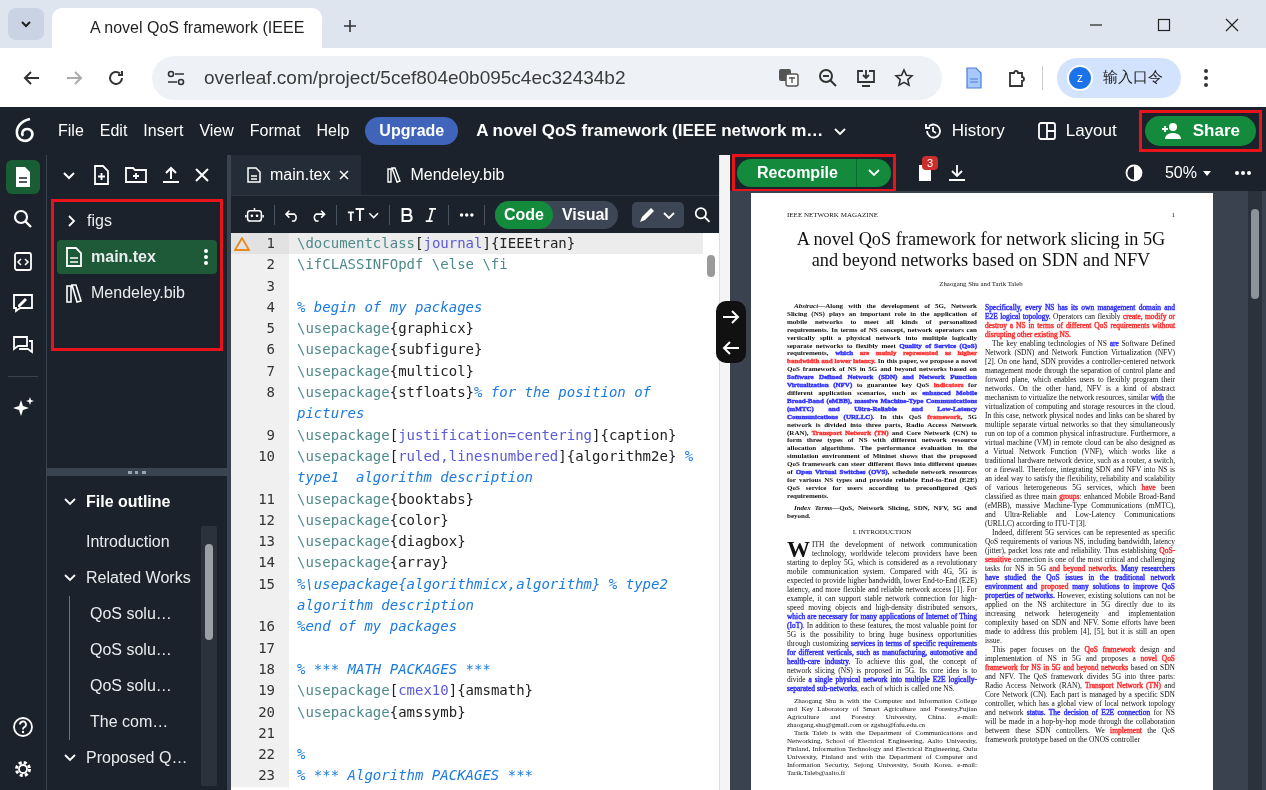 This screenshot has width=1266, height=790. What do you see at coordinates (407, 214) in the screenshot?
I see `bold-icon` at bounding box center [407, 214].